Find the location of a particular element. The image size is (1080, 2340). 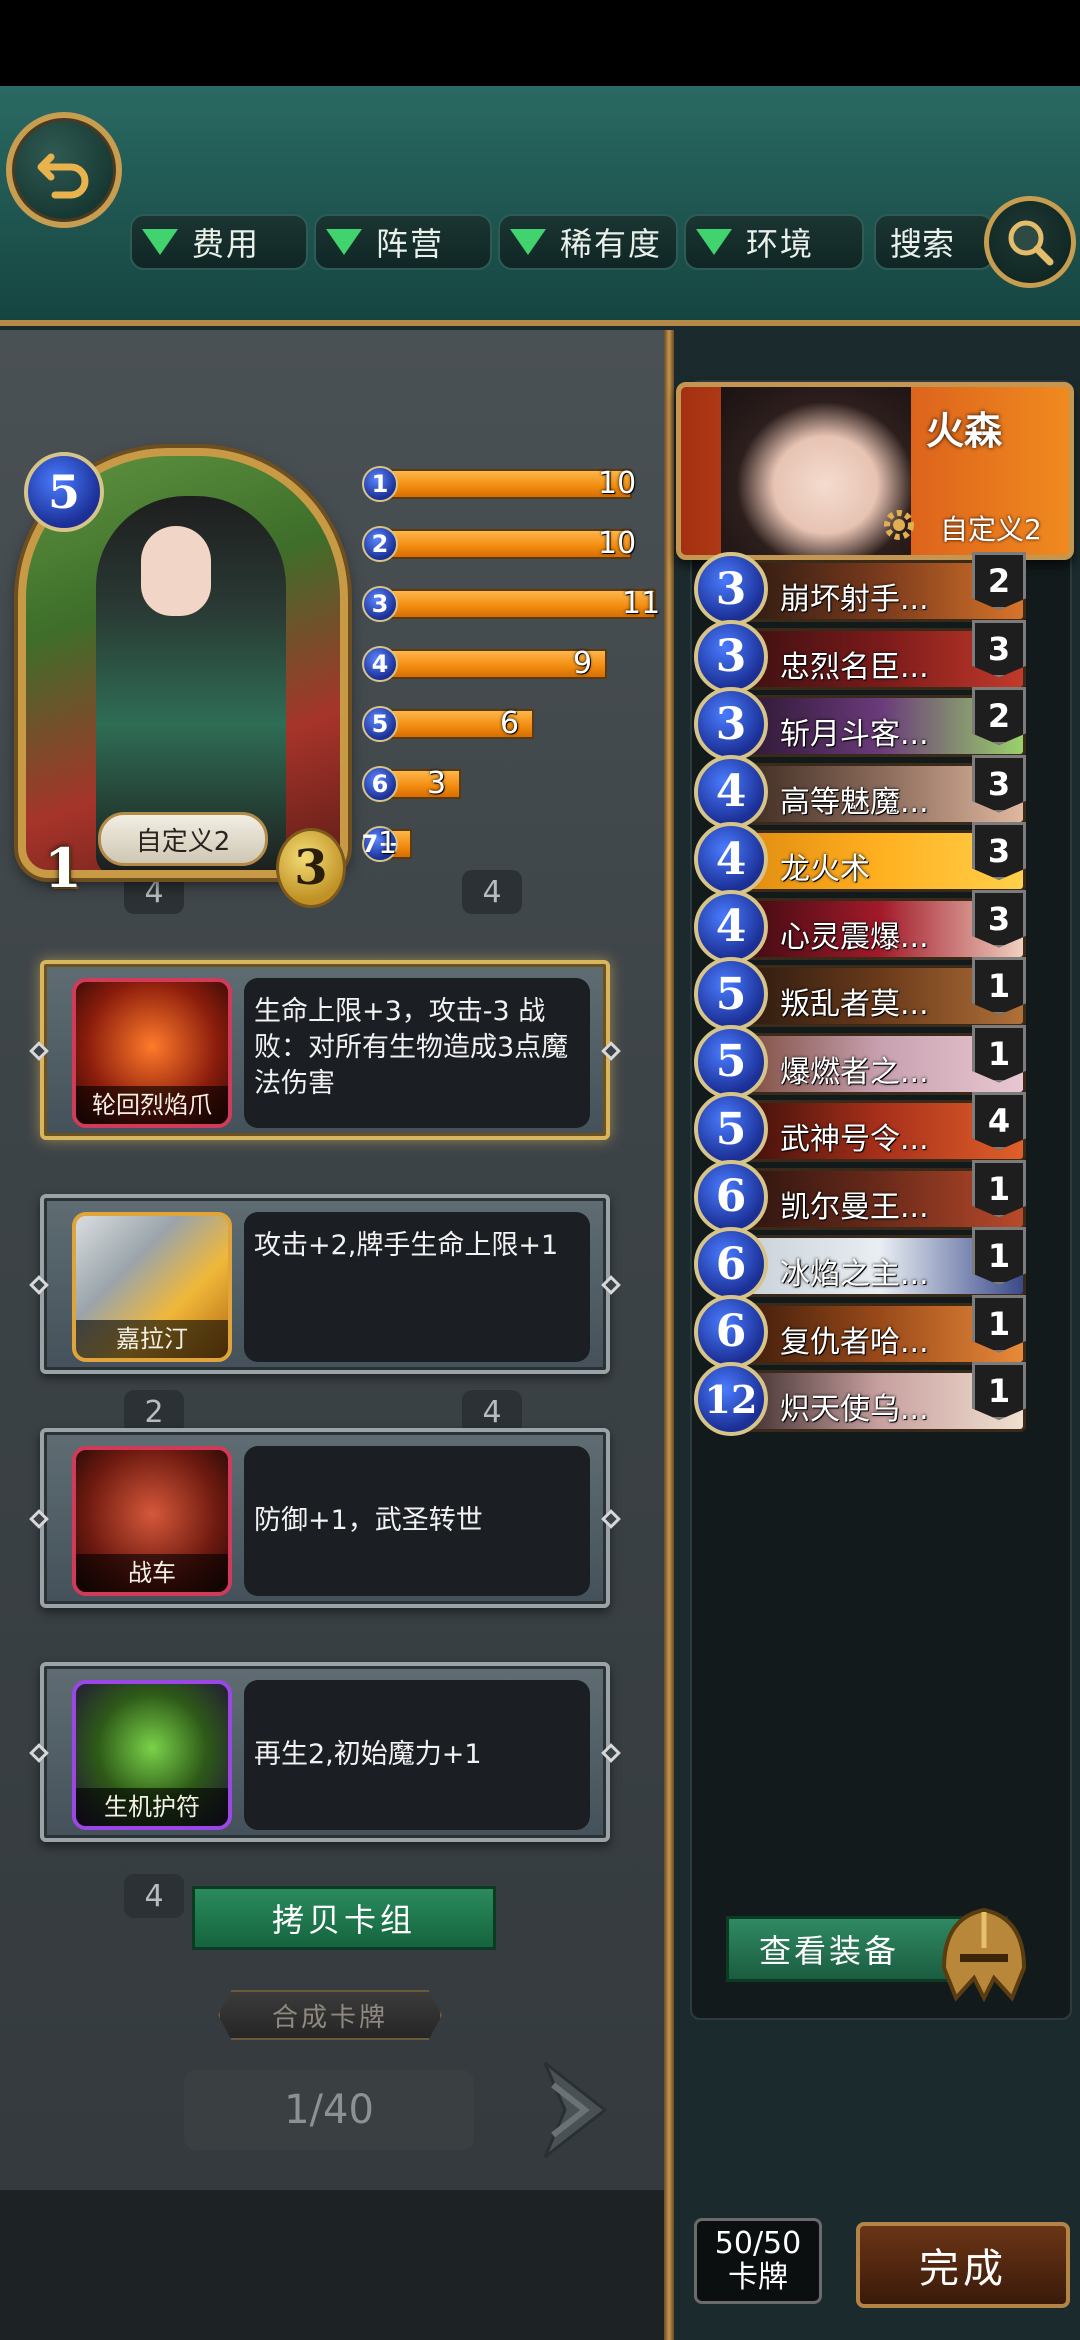

deck-size-indicator: 50/50 卡牌 is located at coordinates (758, 2261).